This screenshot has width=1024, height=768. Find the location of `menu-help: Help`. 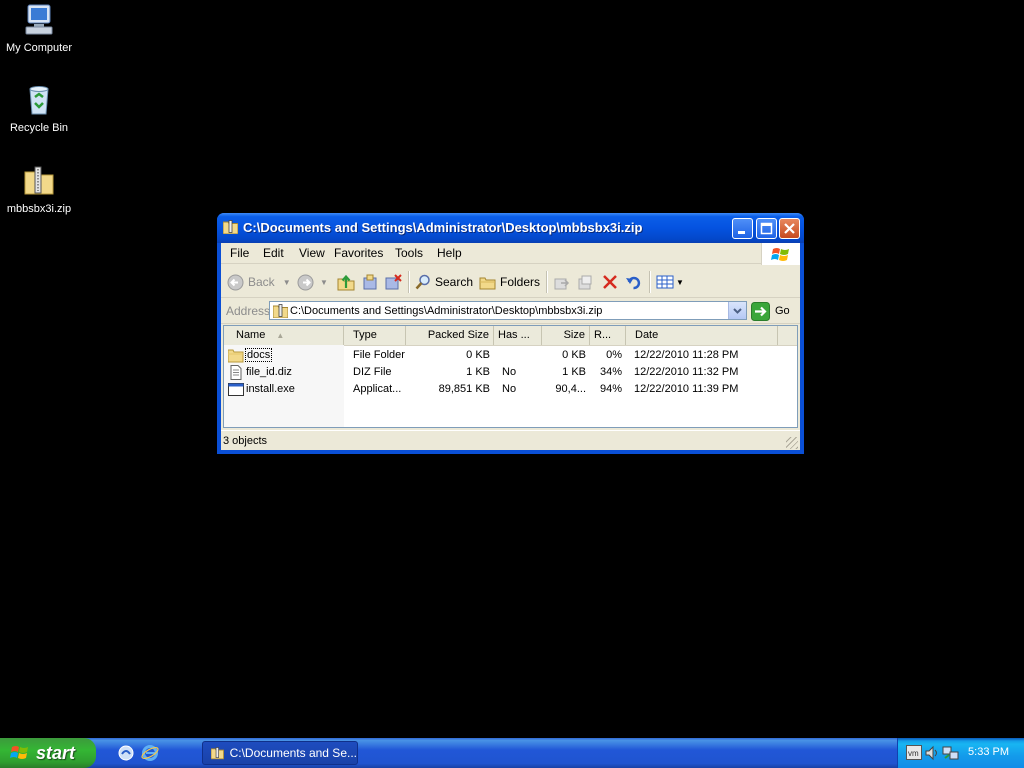

menu-help: Help is located at coordinates (449, 253).